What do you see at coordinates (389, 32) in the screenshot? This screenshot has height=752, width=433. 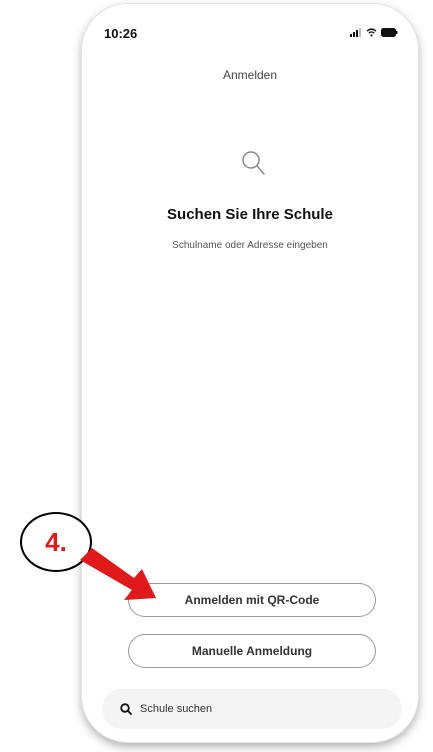 I see `battery-icon` at bounding box center [389, 32].